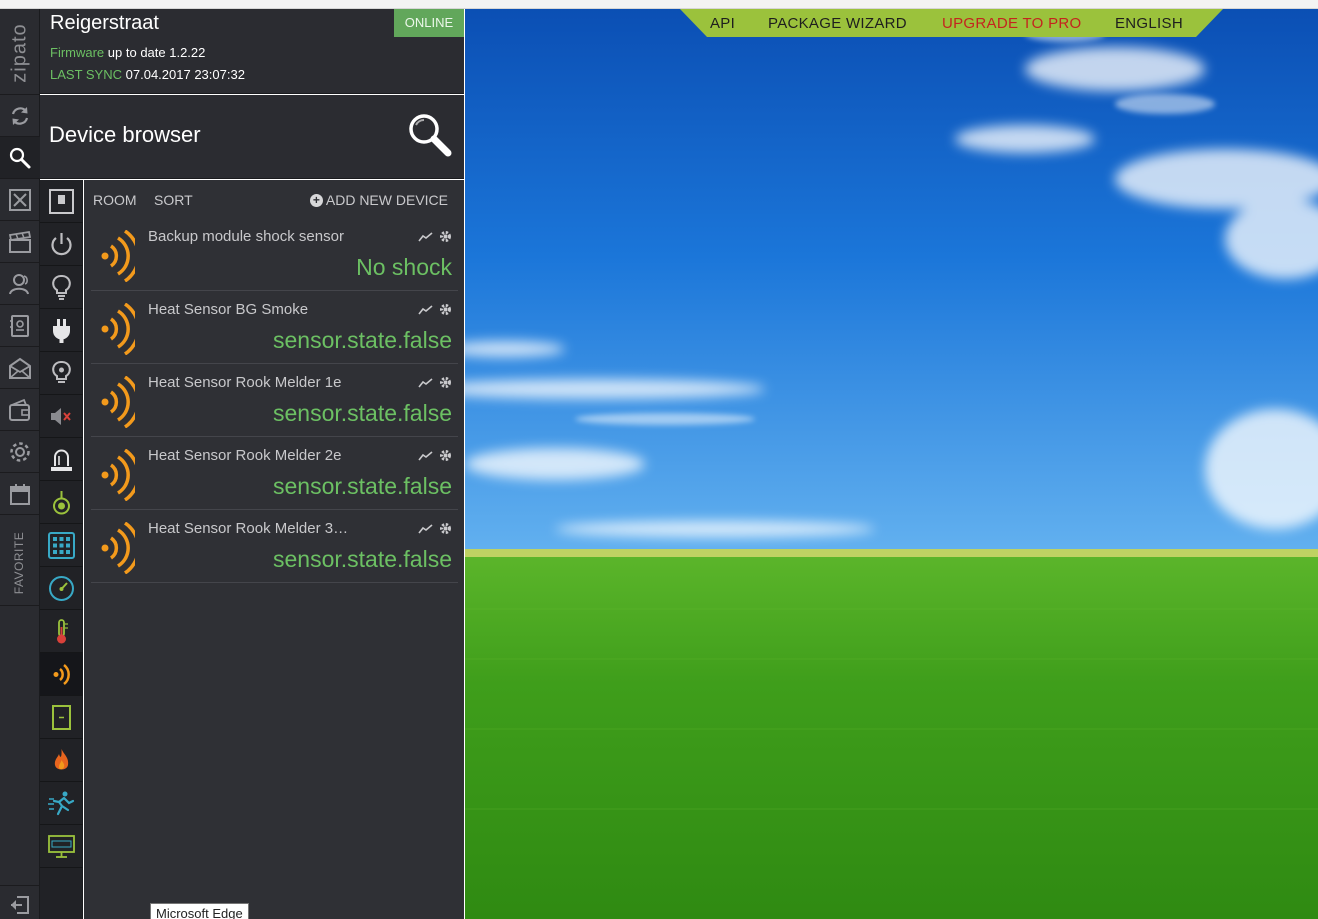 Image resolution: width=1318 pixels, height=919 pixels. Describe the element at coordinates (20, 902) in the screenshot. I see `logout-button` at that location.